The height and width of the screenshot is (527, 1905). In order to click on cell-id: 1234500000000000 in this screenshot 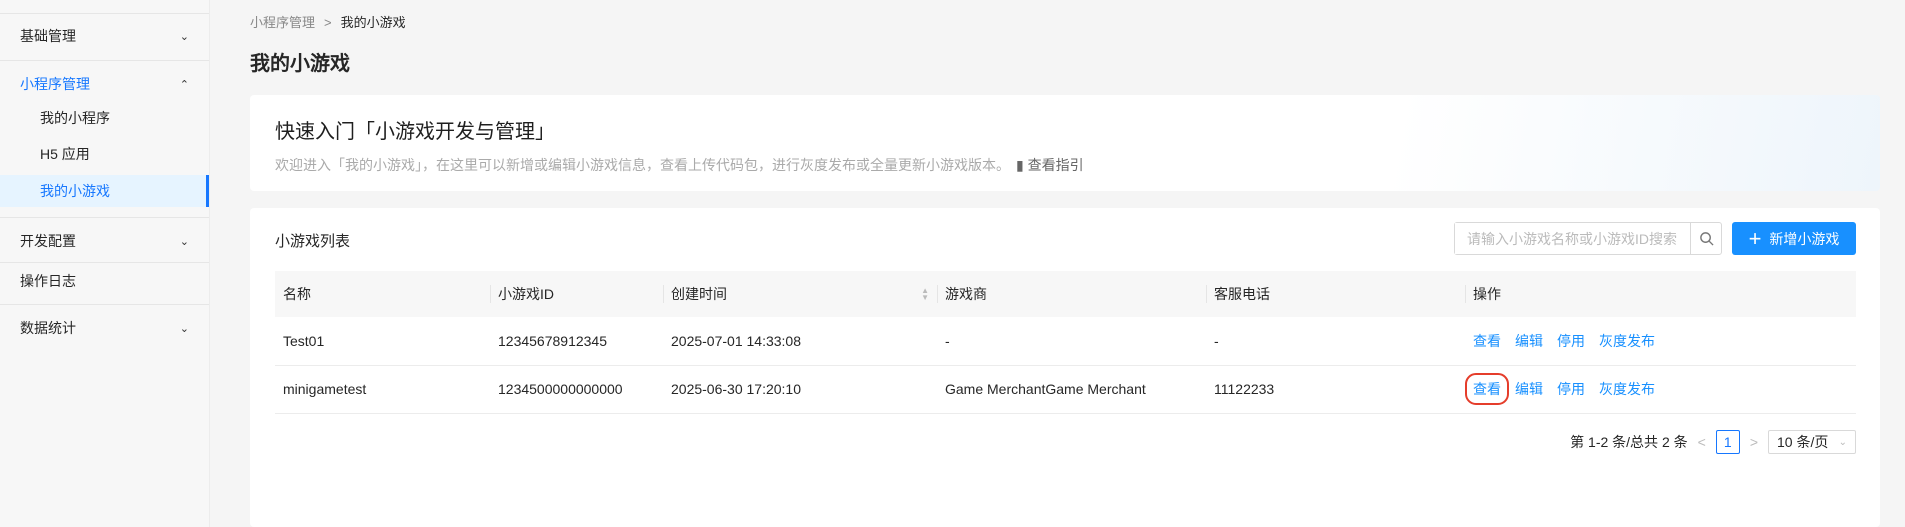, I will do `click(576, 389)`.